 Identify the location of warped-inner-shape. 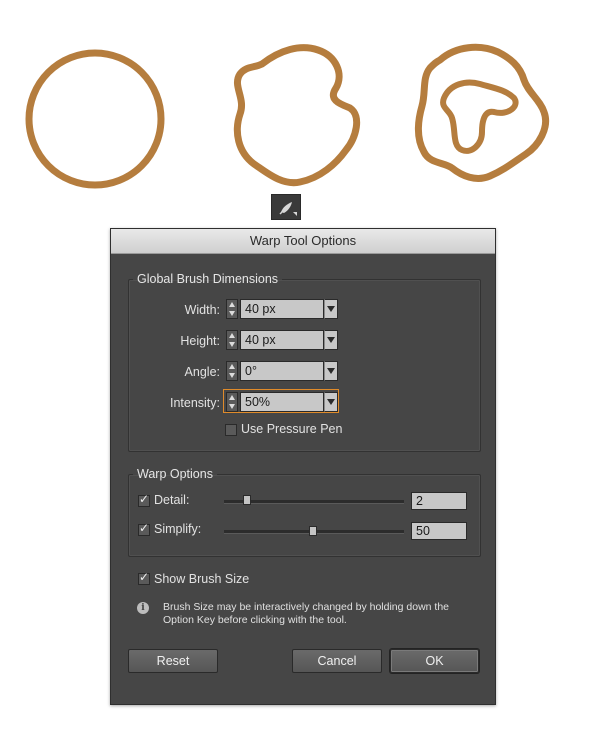
(479, 116).